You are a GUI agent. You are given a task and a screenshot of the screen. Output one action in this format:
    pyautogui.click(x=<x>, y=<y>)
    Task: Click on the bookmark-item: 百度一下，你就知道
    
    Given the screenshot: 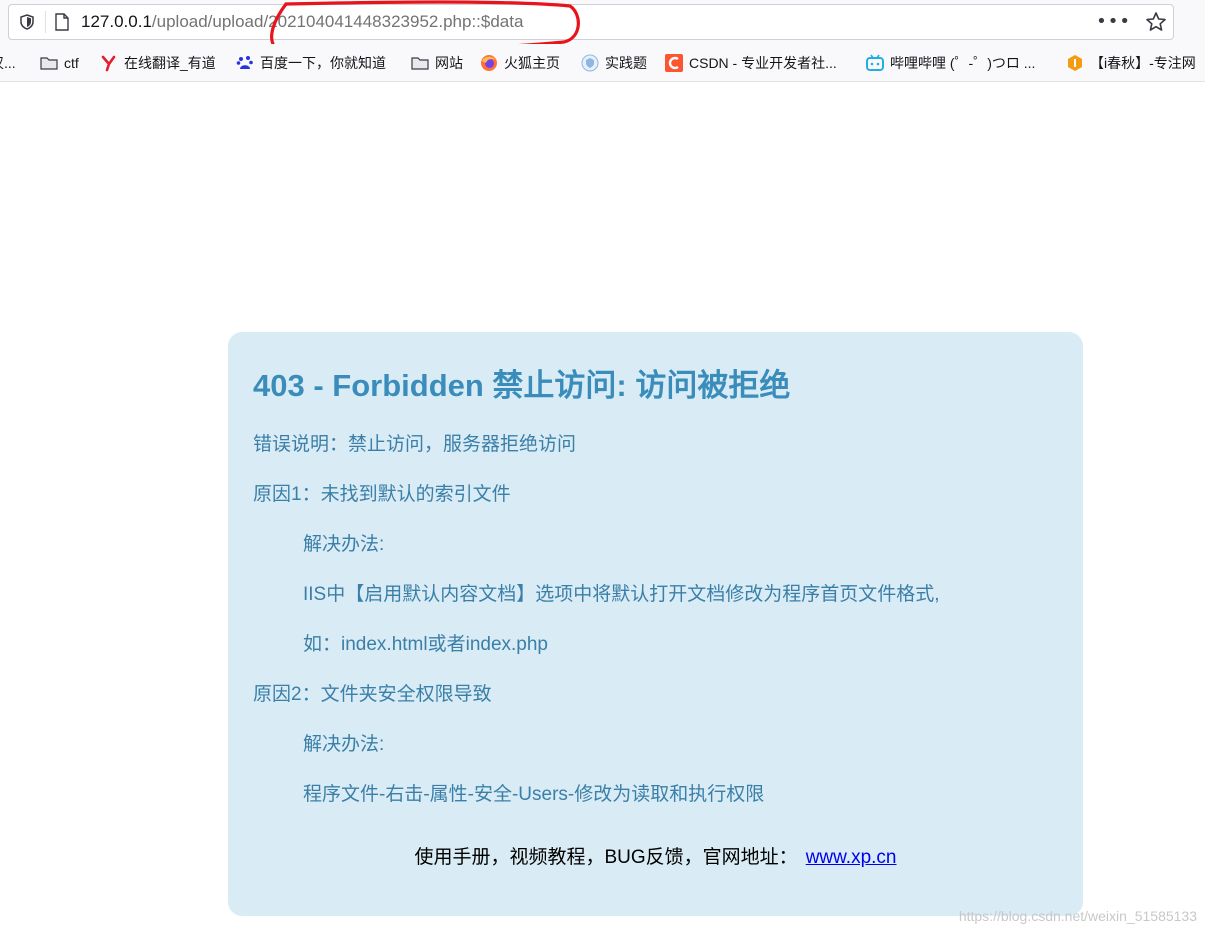 What is the action you would take?
    pyautogui.click(x=311, y=63)
    